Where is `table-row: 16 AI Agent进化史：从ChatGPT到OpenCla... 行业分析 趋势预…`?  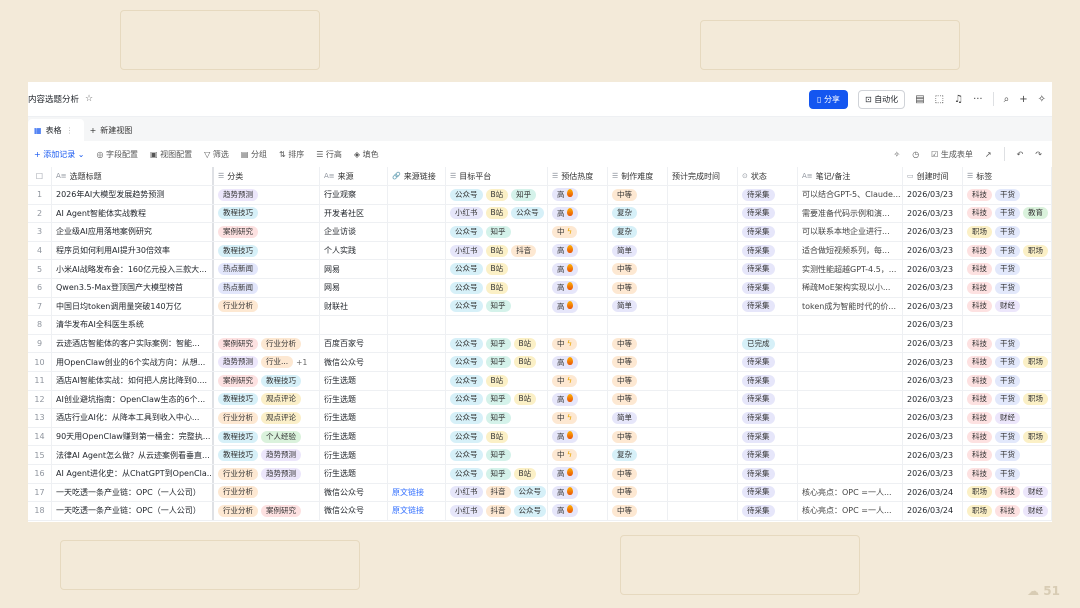
table-row: 16 AI Agent进化史：从ChatGPT到OpenCla... 行业分析 趋势预… is located at coordinates (540, 474).